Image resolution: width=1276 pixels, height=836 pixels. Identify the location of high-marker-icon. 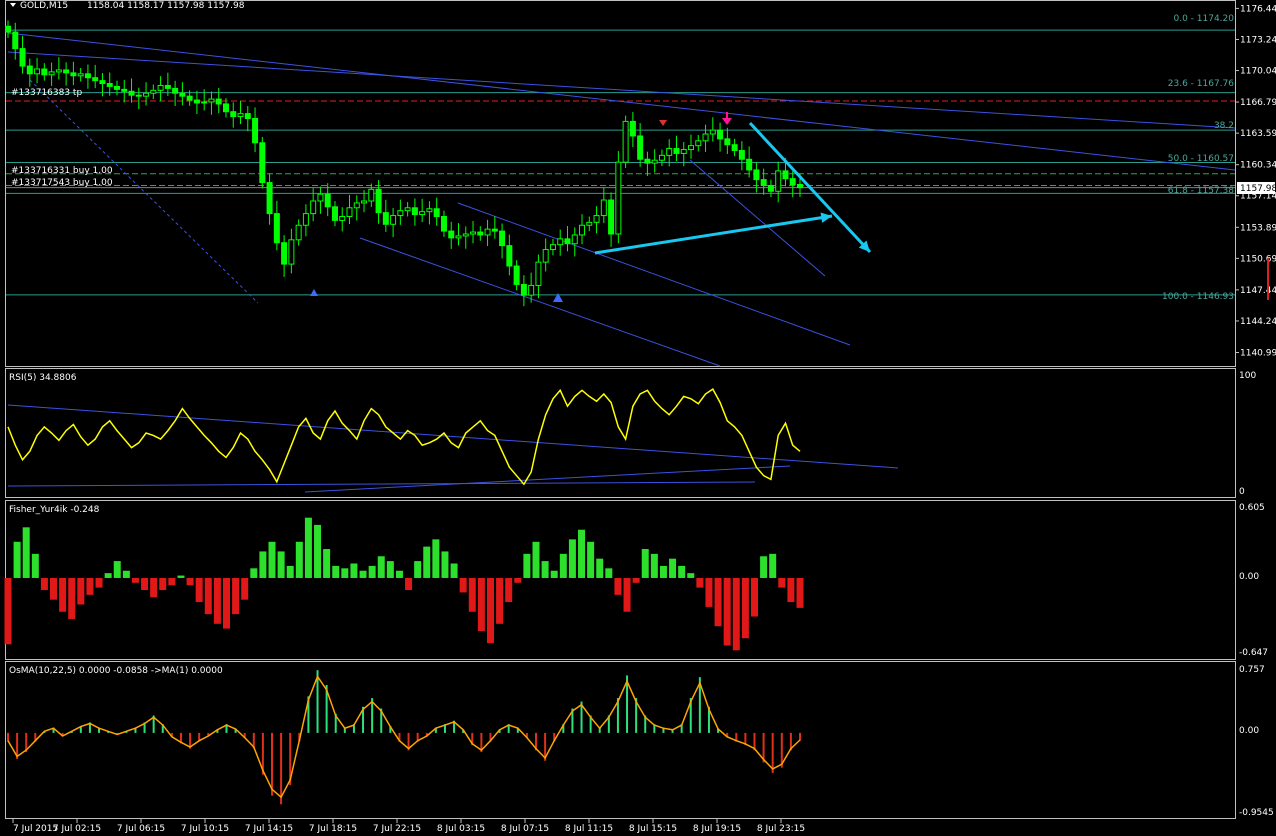
(663, 123).